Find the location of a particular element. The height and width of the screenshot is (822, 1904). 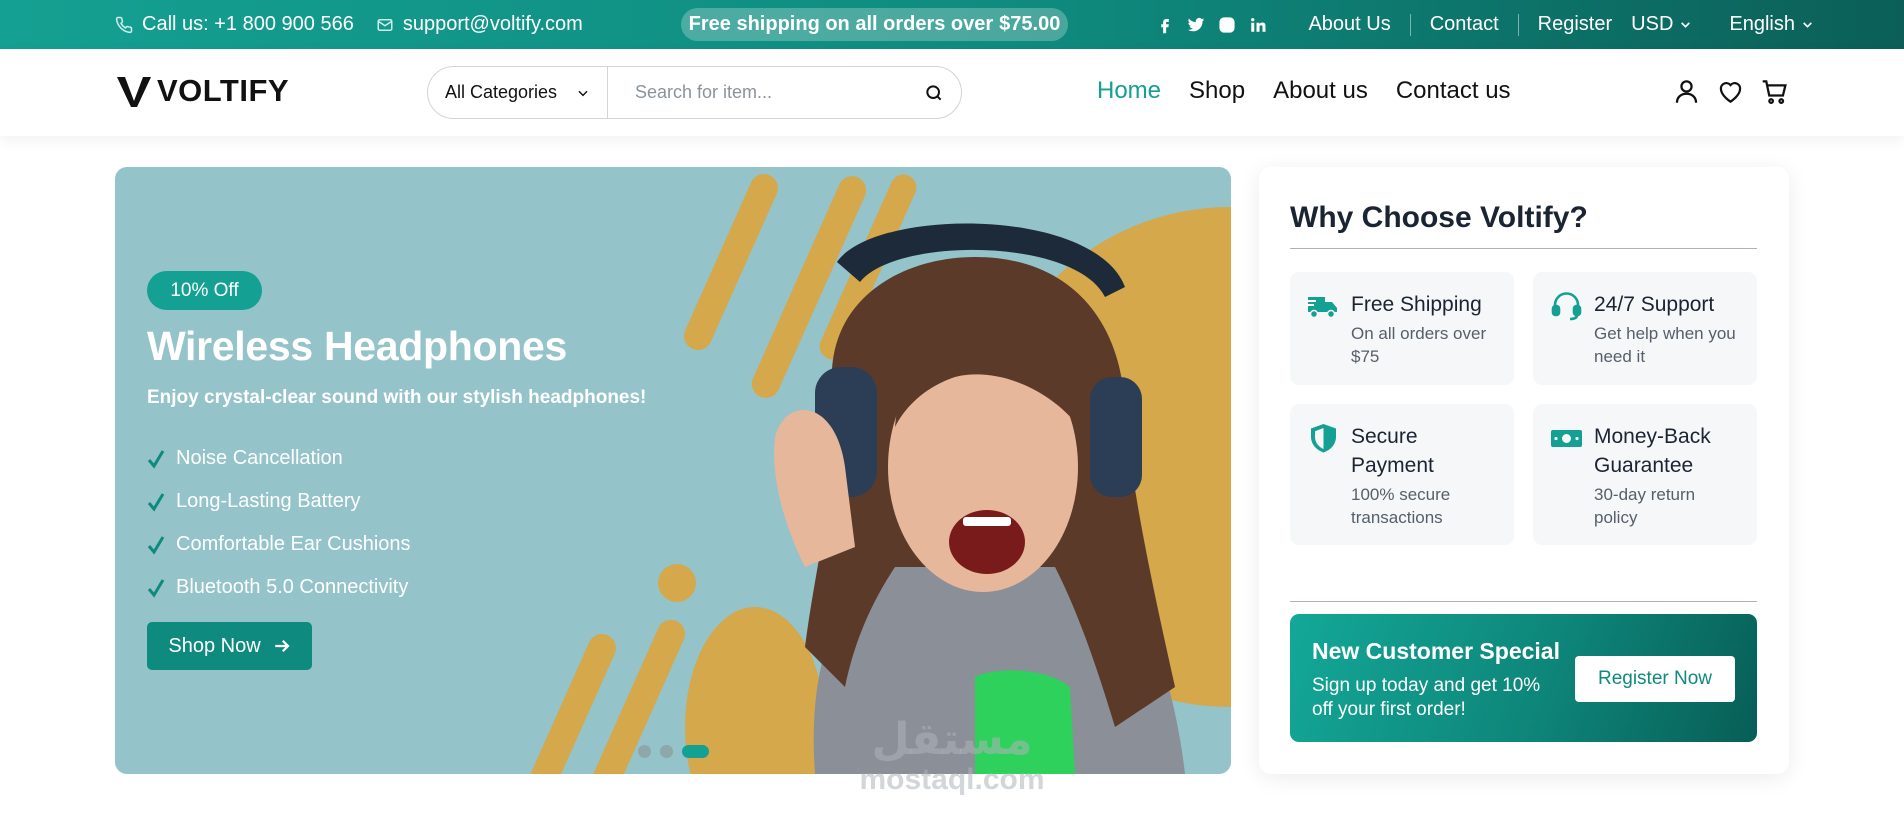

feature-card-support: 24/7 Support Get help when you need it is located at coordinates (1645, 328).